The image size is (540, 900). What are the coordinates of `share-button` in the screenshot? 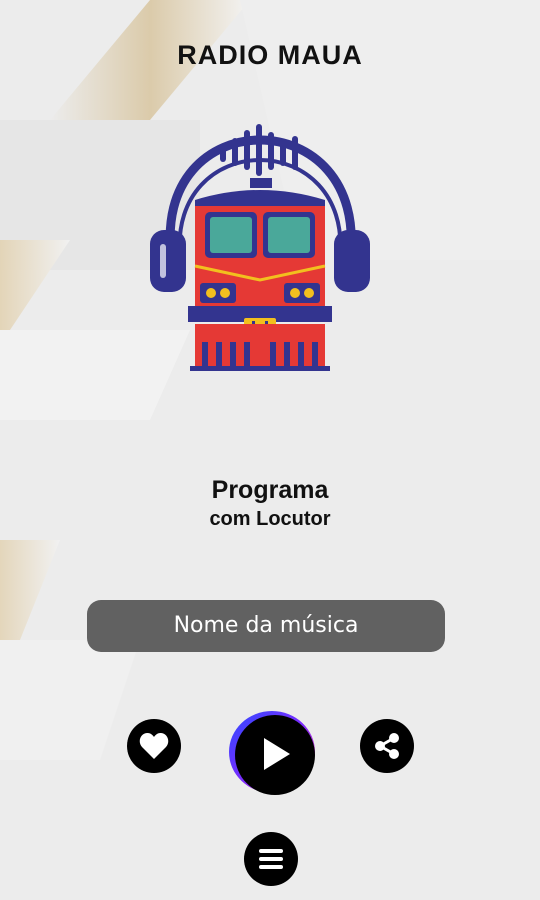 It's located at (387, 746).